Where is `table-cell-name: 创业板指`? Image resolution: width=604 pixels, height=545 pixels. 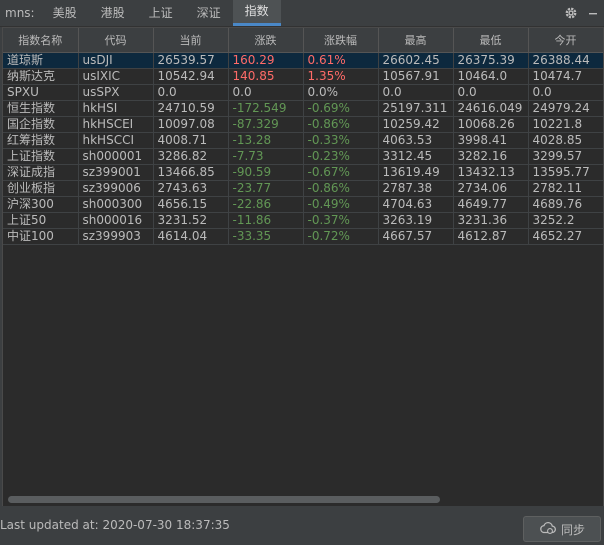 table-cell-name: 创业板指 is located at coordinates (41, 188).